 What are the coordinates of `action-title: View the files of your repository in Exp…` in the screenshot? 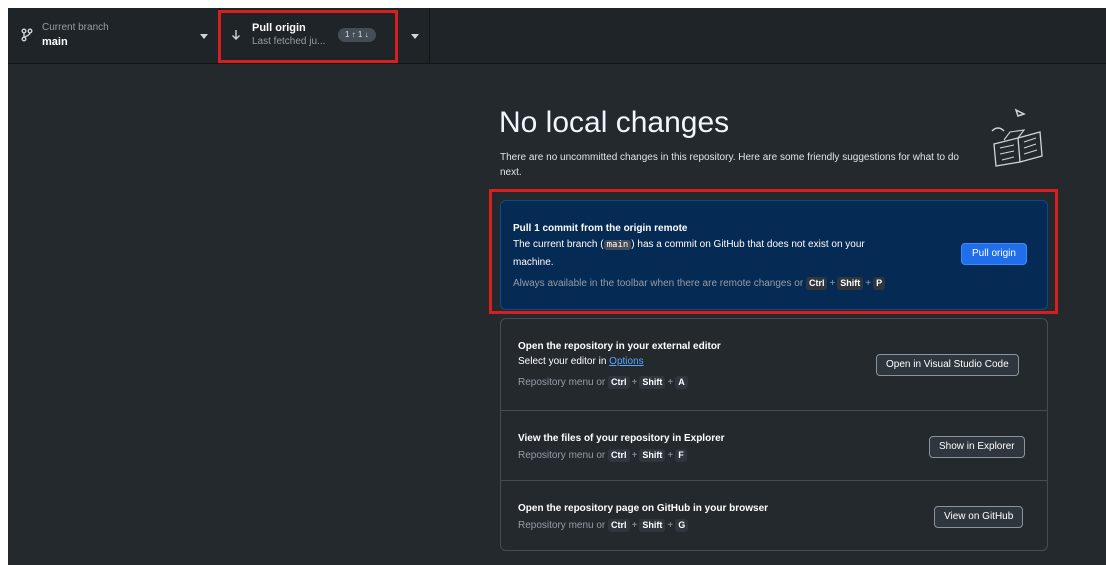 It's located at (621, 438).